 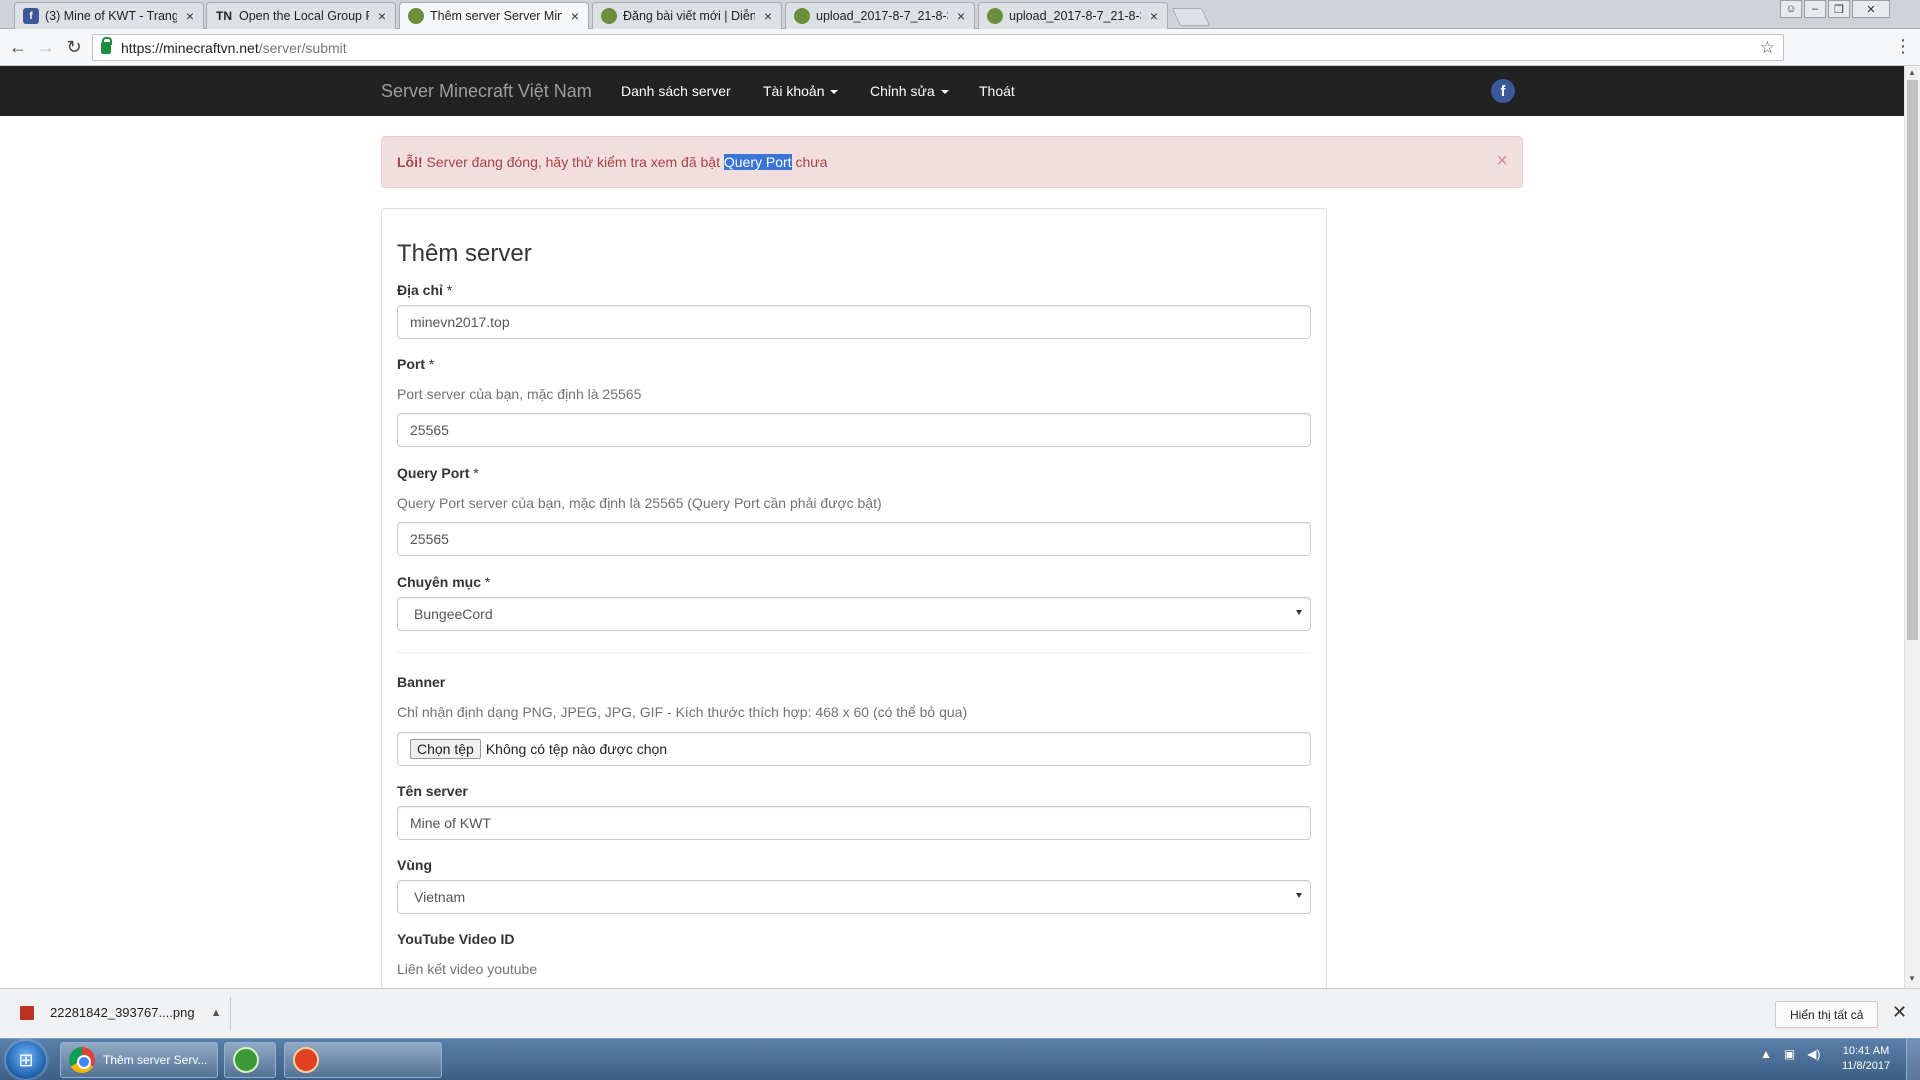 I want to click on youtube-label: YouTube Video ID, so click(x=456, y=939).